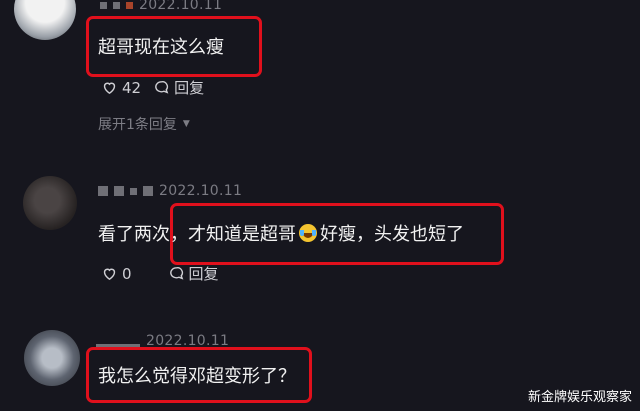 The height and width of the screenshot is (411, 640). I want to click on expand-replies-label: 展开1条回复, so click(137, 125).